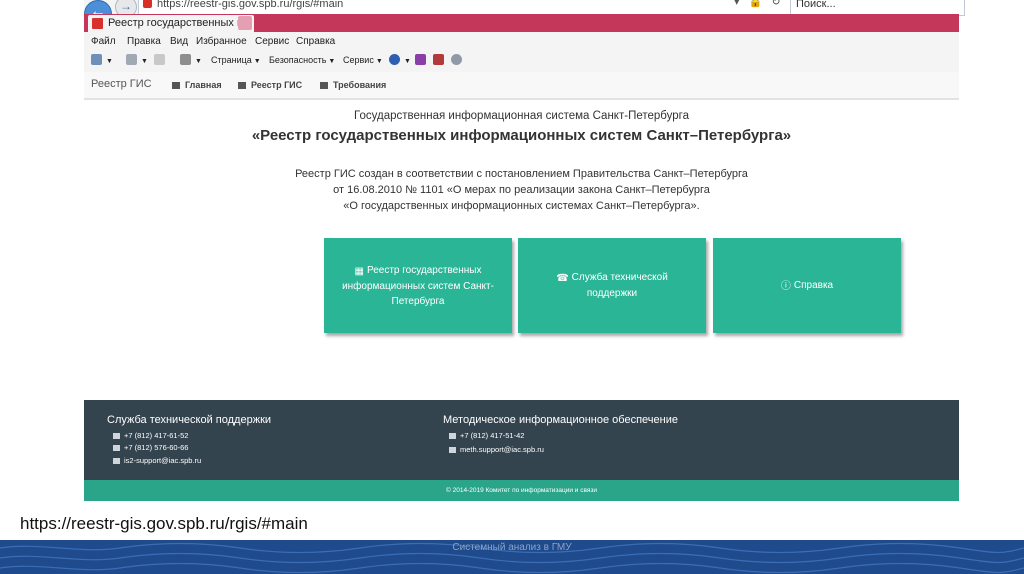 This screenshot has width=1024, height=574. I want to click on nav-registry: Реестр ГИС, so click(270, 85).